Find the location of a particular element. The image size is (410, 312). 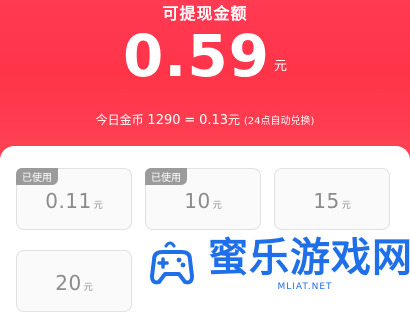

coins-cash-unit: 元 is located at coordinates (234, 120).